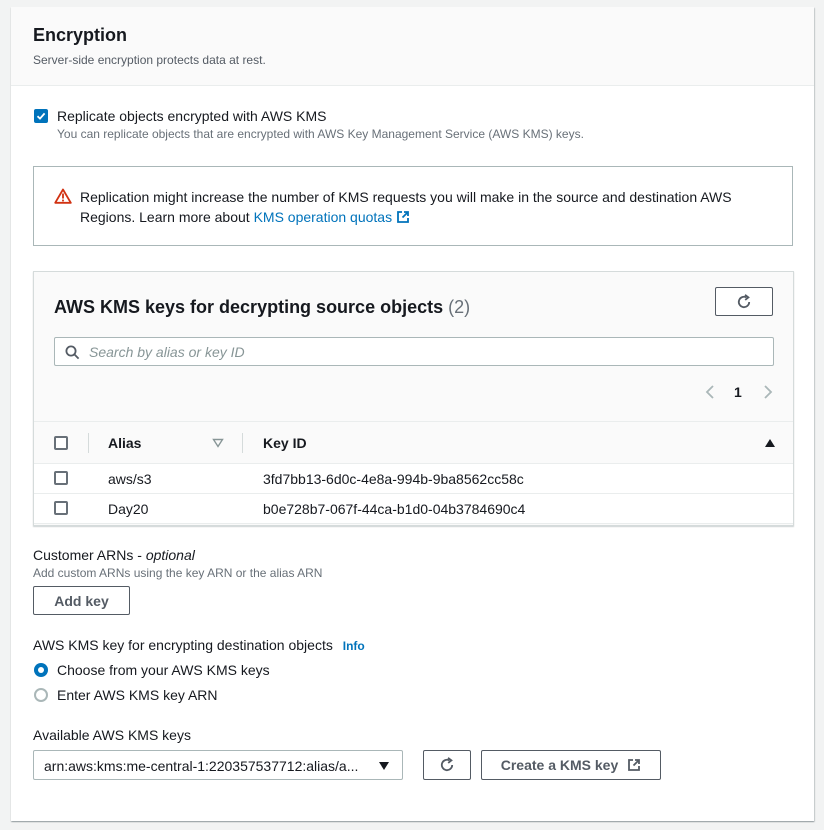  What do you see at coordinates (61, 443) in the screenshot?
I see `select-all-checkbox` at bounding box center [61, 443].